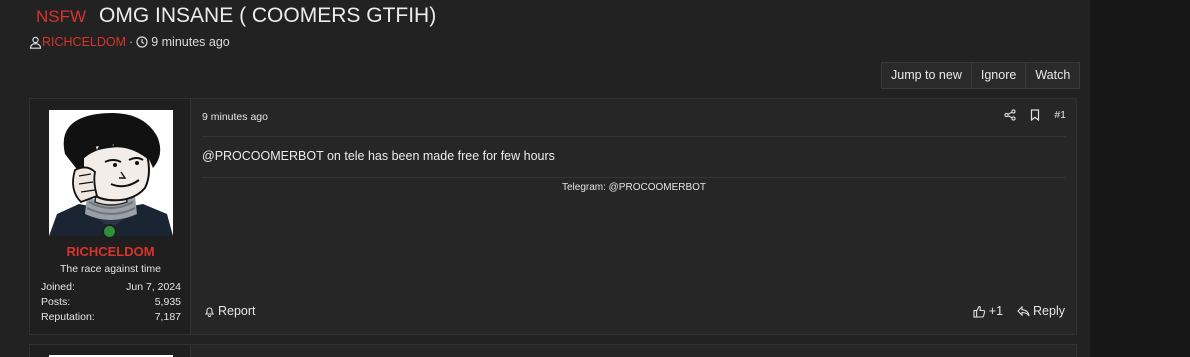 This screenshot has width=1190, height=357. What do you see at coordinates (142, 42) in the screenshot?
I see `clock-icon` at bounding box center [142, 42].